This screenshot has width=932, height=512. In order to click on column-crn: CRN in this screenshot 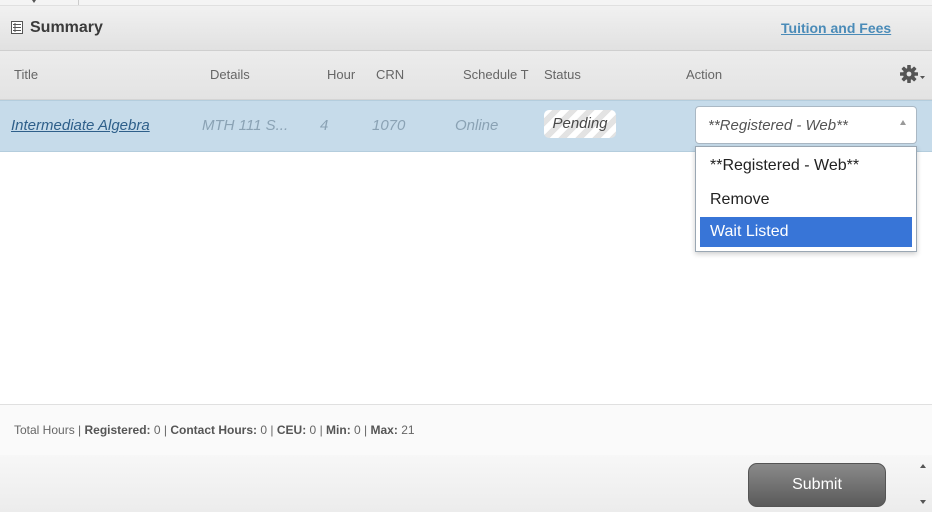, I will do `click(406, 74)`.